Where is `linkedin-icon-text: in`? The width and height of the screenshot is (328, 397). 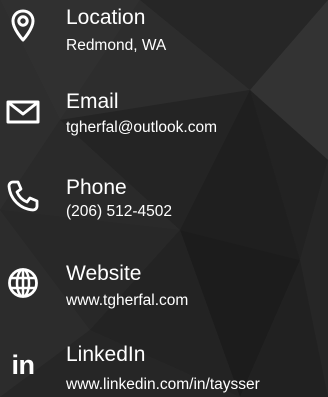
linkedin-icon-text: in is located at coordinates (23, 365).